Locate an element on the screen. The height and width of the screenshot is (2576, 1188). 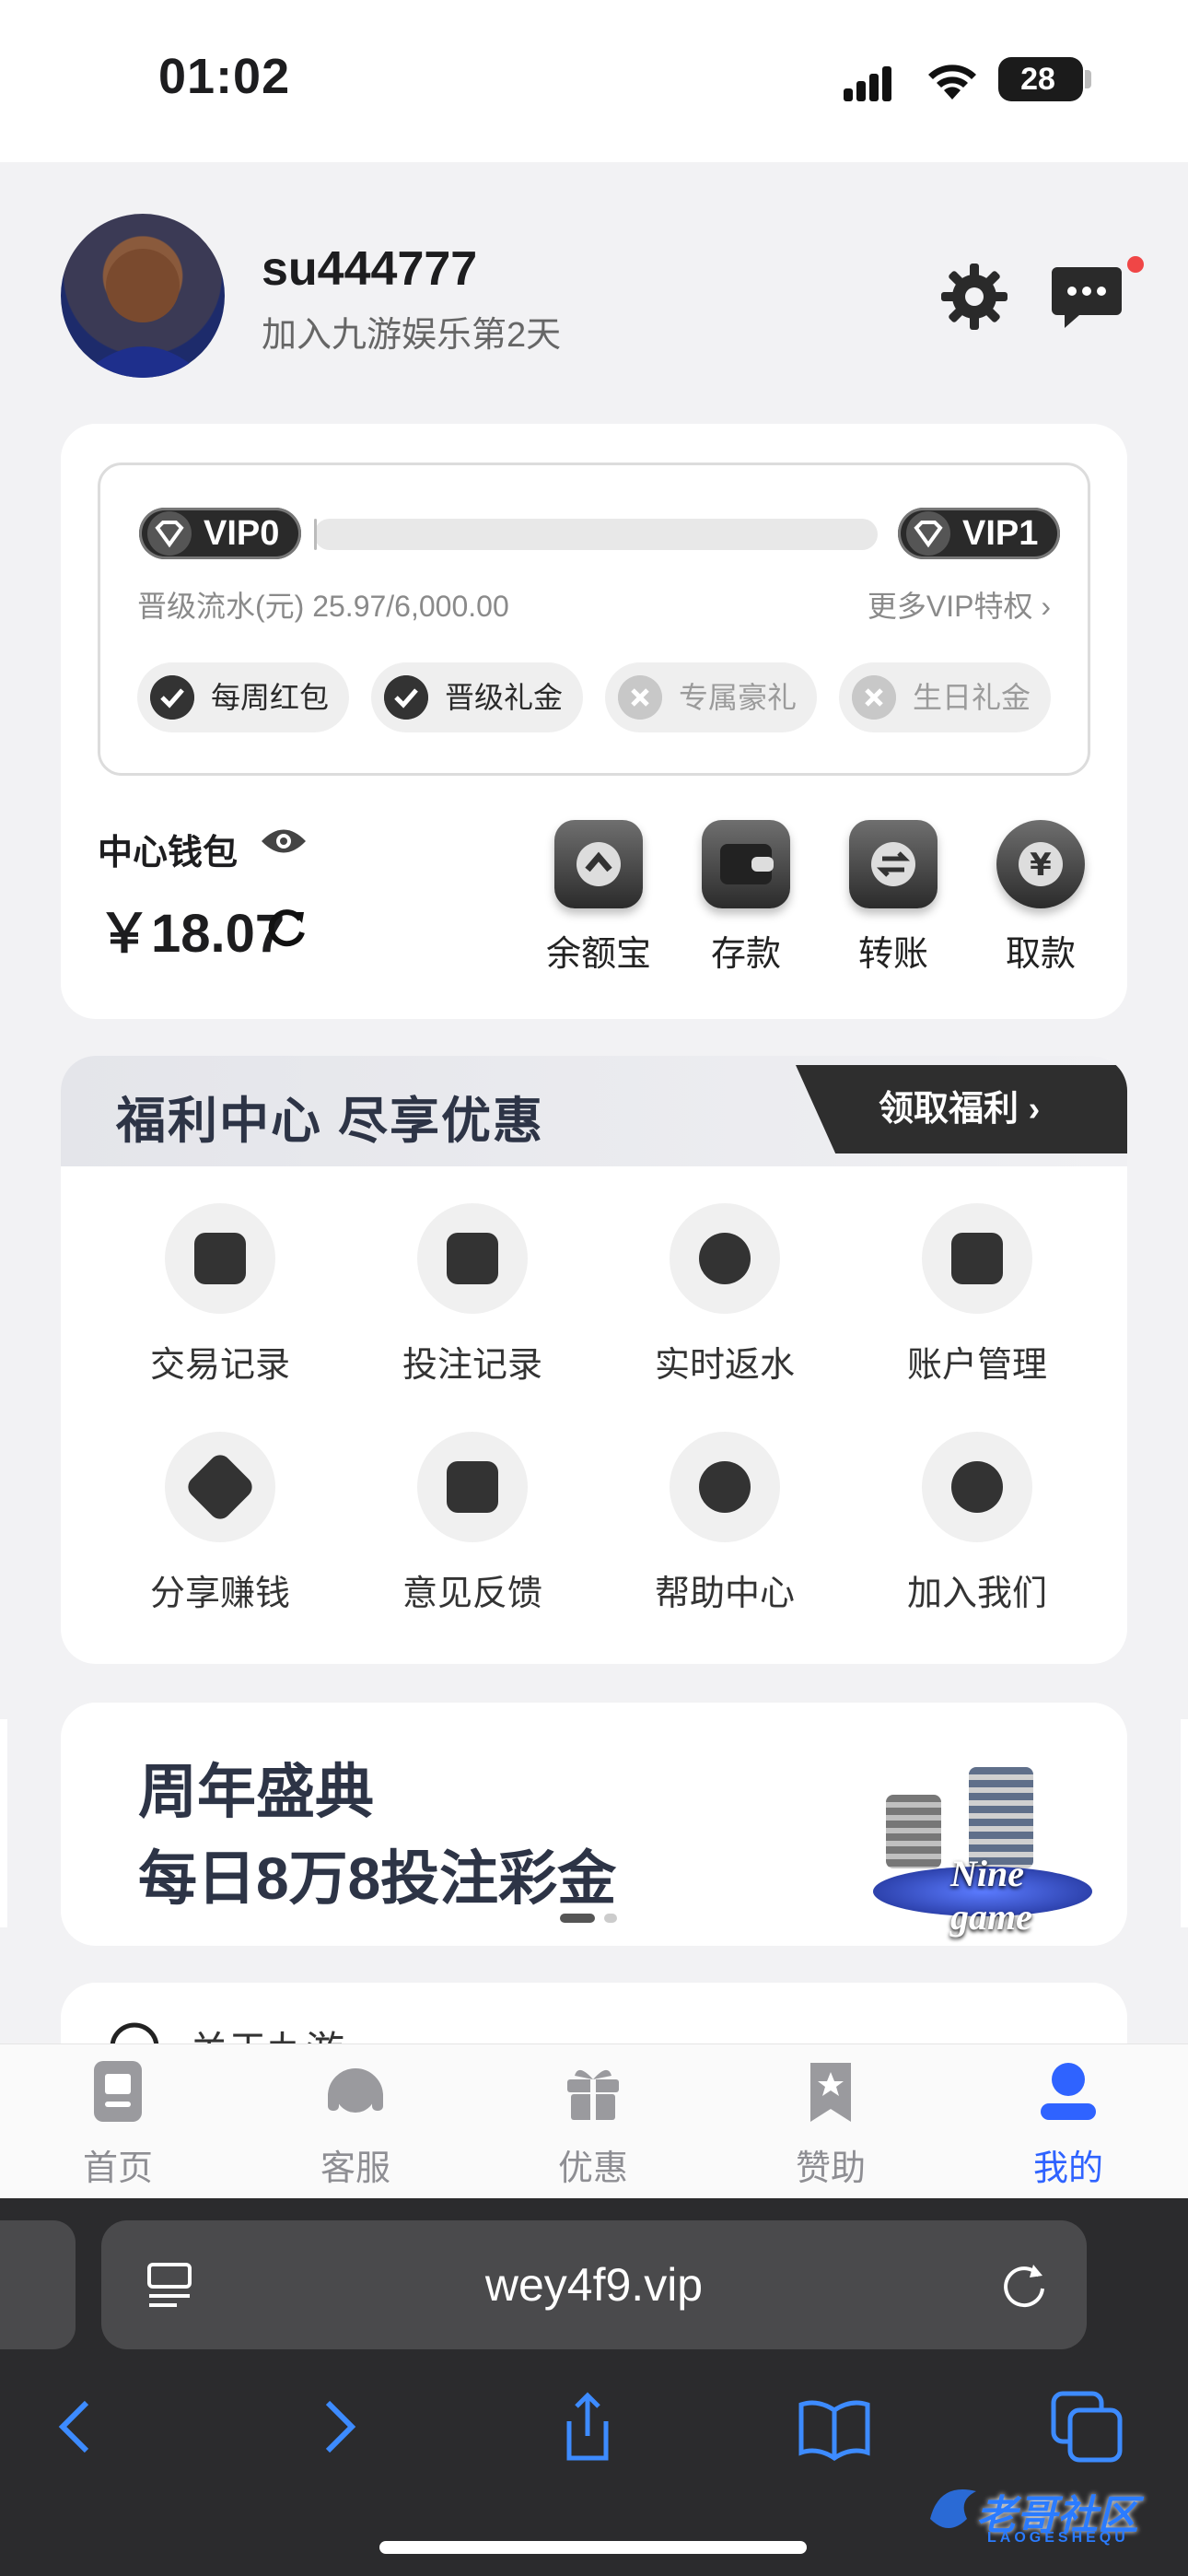
id-card-icon is located at coordinates (977, 1258).